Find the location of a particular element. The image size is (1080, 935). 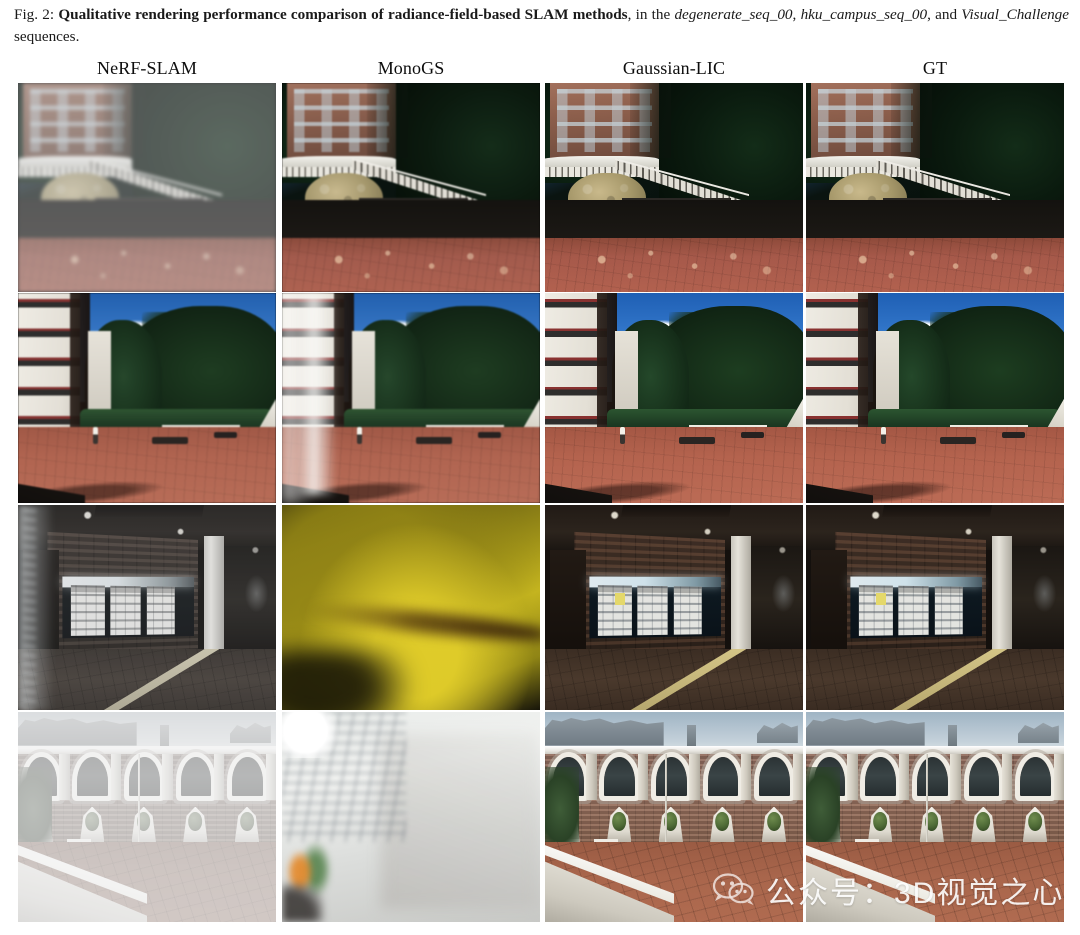

image-cell-row2-nerf-slam is located at coordinates (147, 398).